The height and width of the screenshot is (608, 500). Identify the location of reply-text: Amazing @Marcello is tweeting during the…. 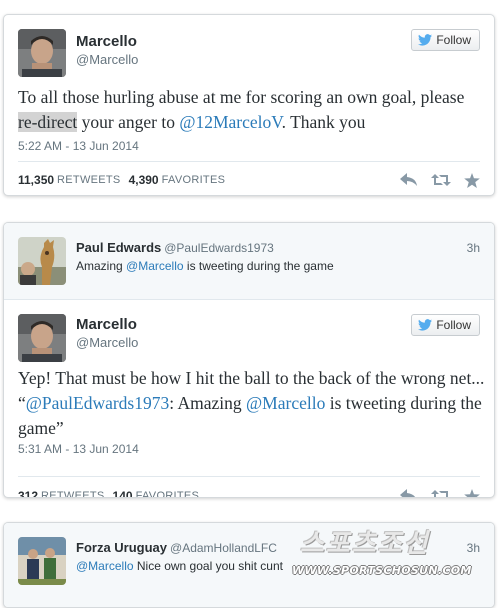
(205, 266).